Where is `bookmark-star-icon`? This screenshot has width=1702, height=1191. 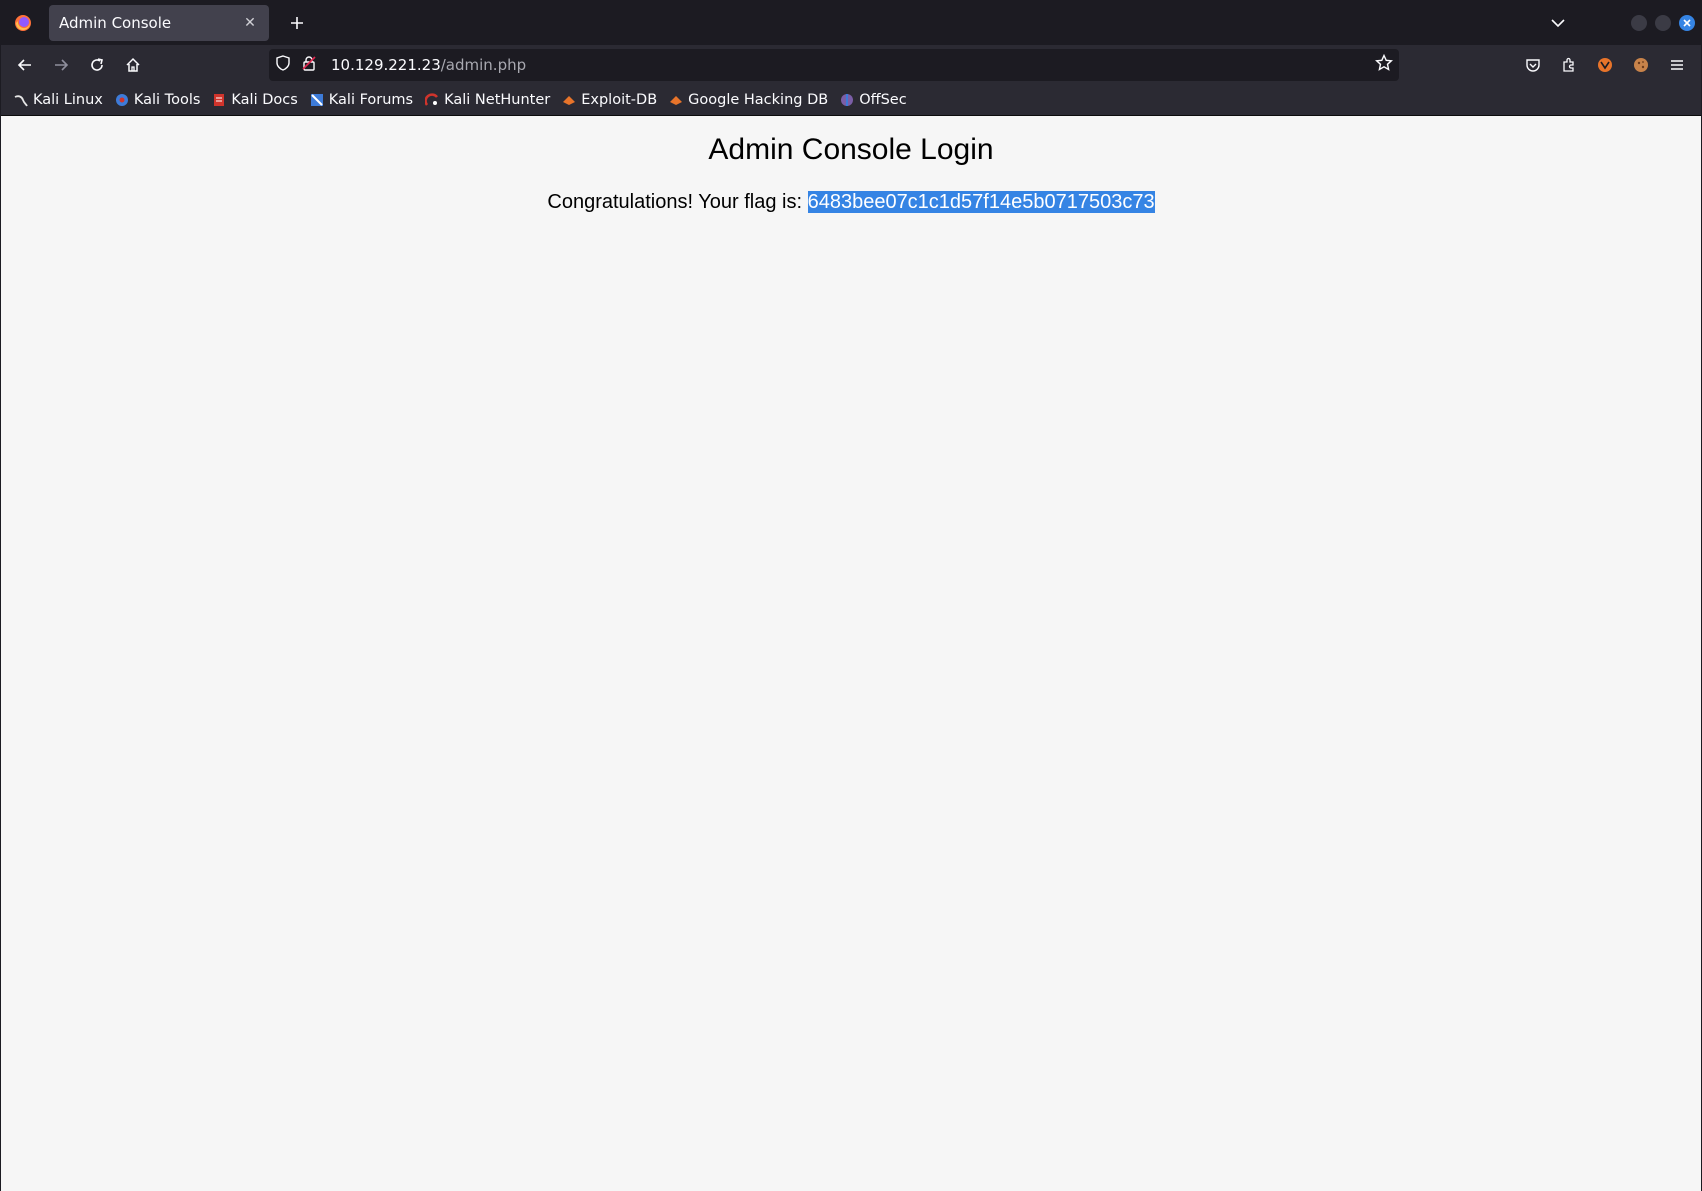
bookmark-star-icon is located at coordinates (1384, 64).